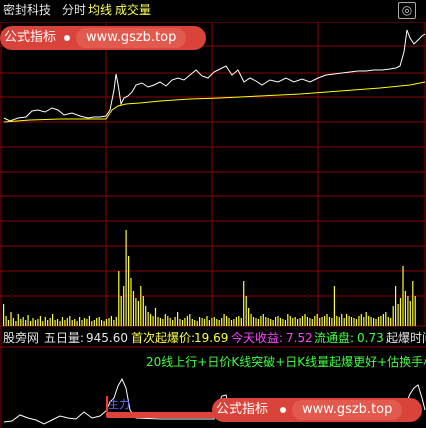  What do you see at coordinates (133, 10) in the screenshot?
I see `tab-volume: 成交量` at bounding box center [133, 10].